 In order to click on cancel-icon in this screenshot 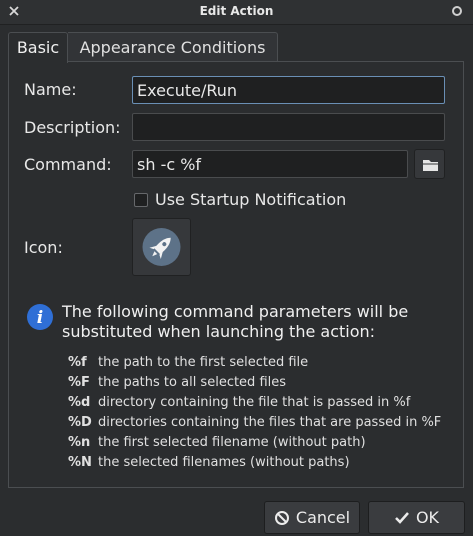, I will do `click(281, 517)`.